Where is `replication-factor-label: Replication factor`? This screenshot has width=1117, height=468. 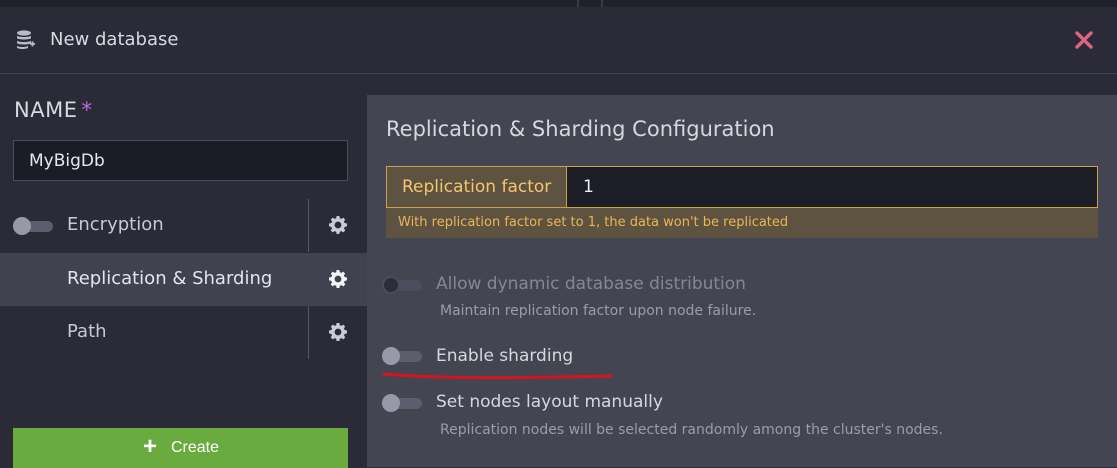
replication-factor-label: Replication factor is located at coordinates (477, 187).